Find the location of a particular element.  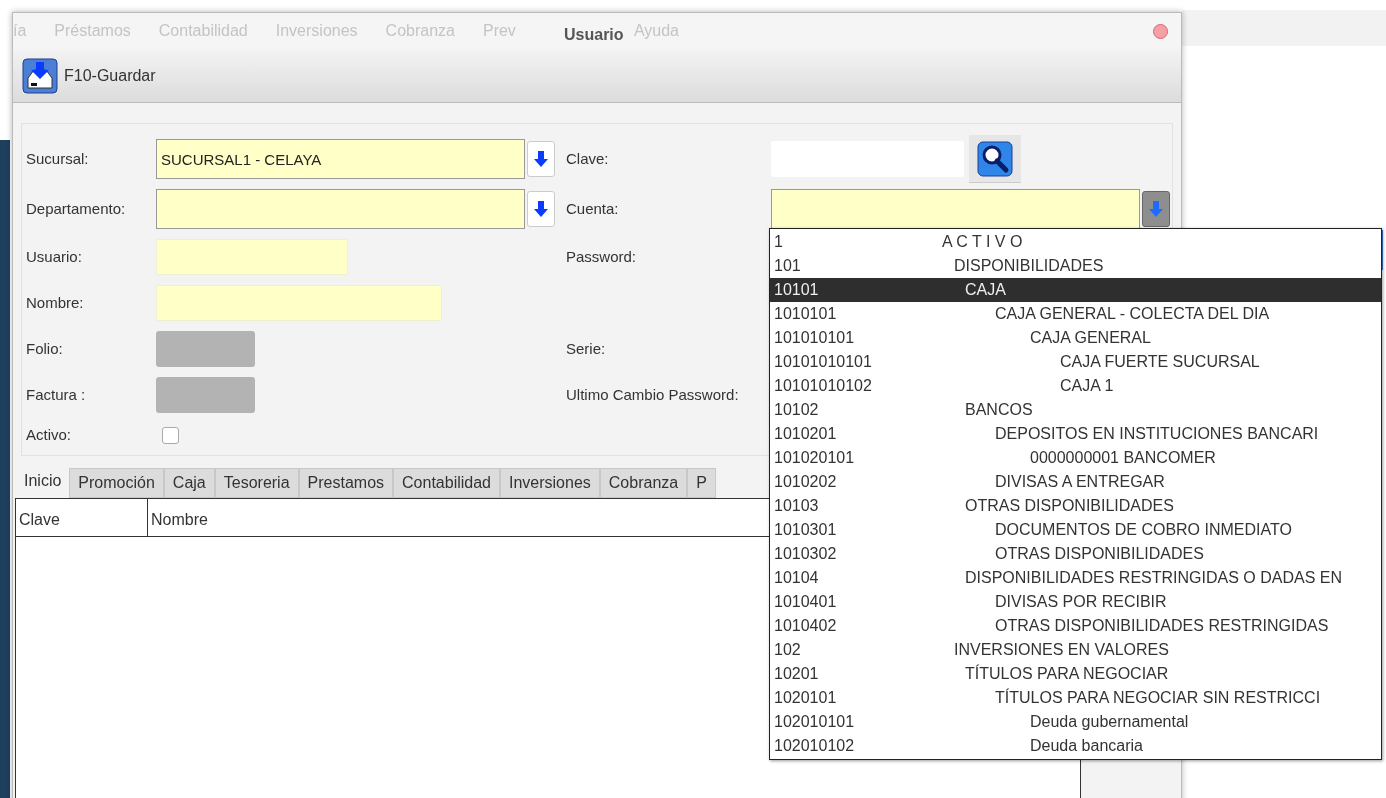

dropdown-item: 10201 TÍTULOS PARA NEGOCIAR is located at coordinates (1075, 674).